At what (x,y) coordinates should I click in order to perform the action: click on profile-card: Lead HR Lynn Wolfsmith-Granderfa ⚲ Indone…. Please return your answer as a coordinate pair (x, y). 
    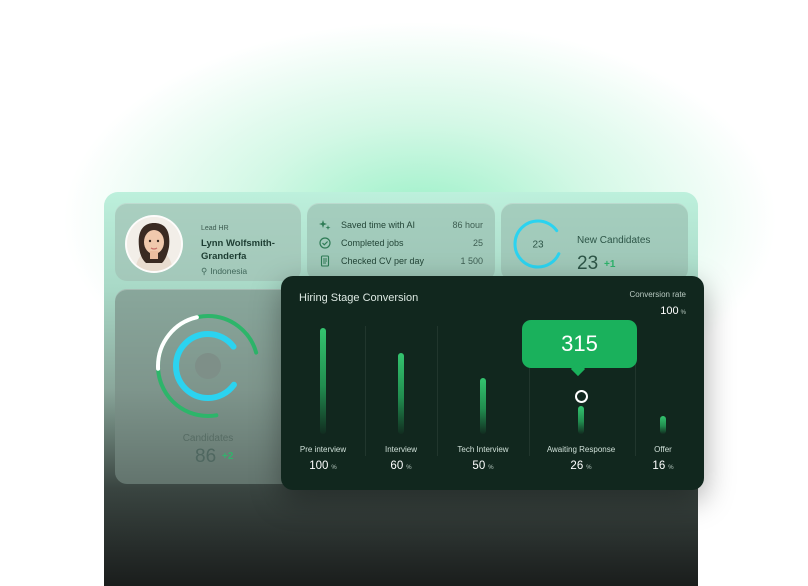
    Looking at the image, I should click on (208, 242).